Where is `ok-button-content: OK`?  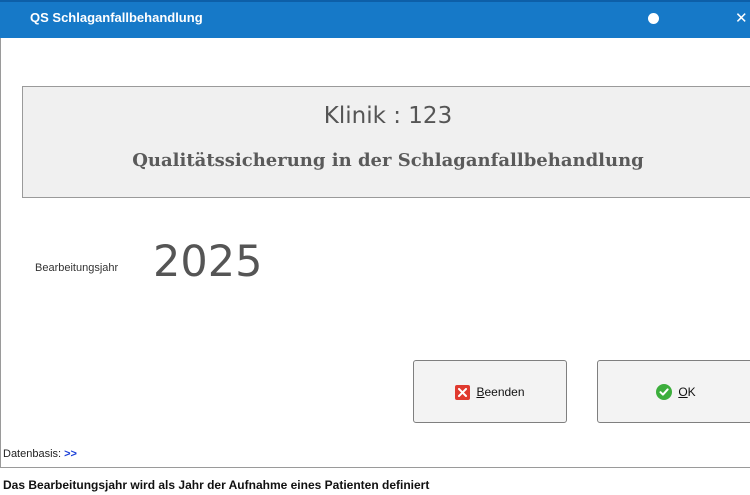 ok-button-content: OK is located at coordinates (674, 392).